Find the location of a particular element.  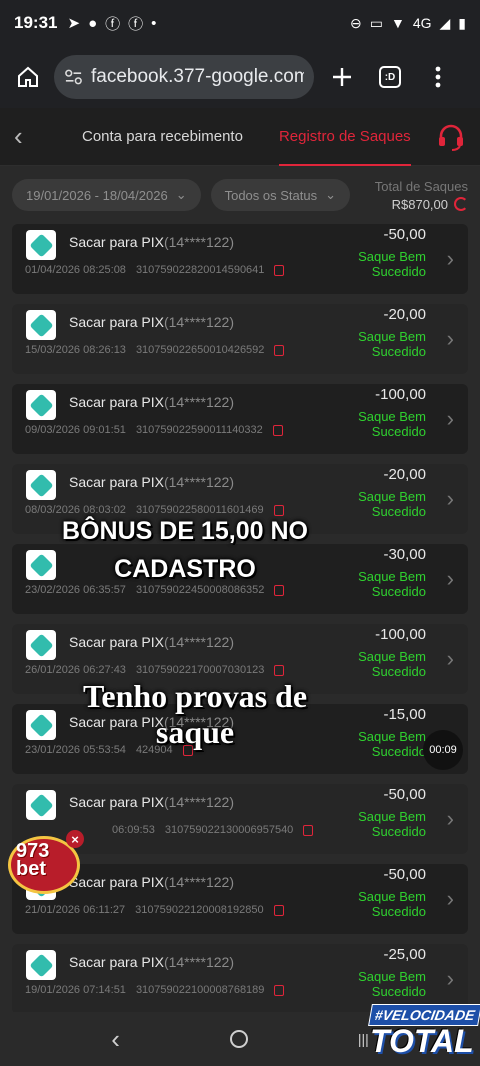

home-button is located at coordinates (28, 77).